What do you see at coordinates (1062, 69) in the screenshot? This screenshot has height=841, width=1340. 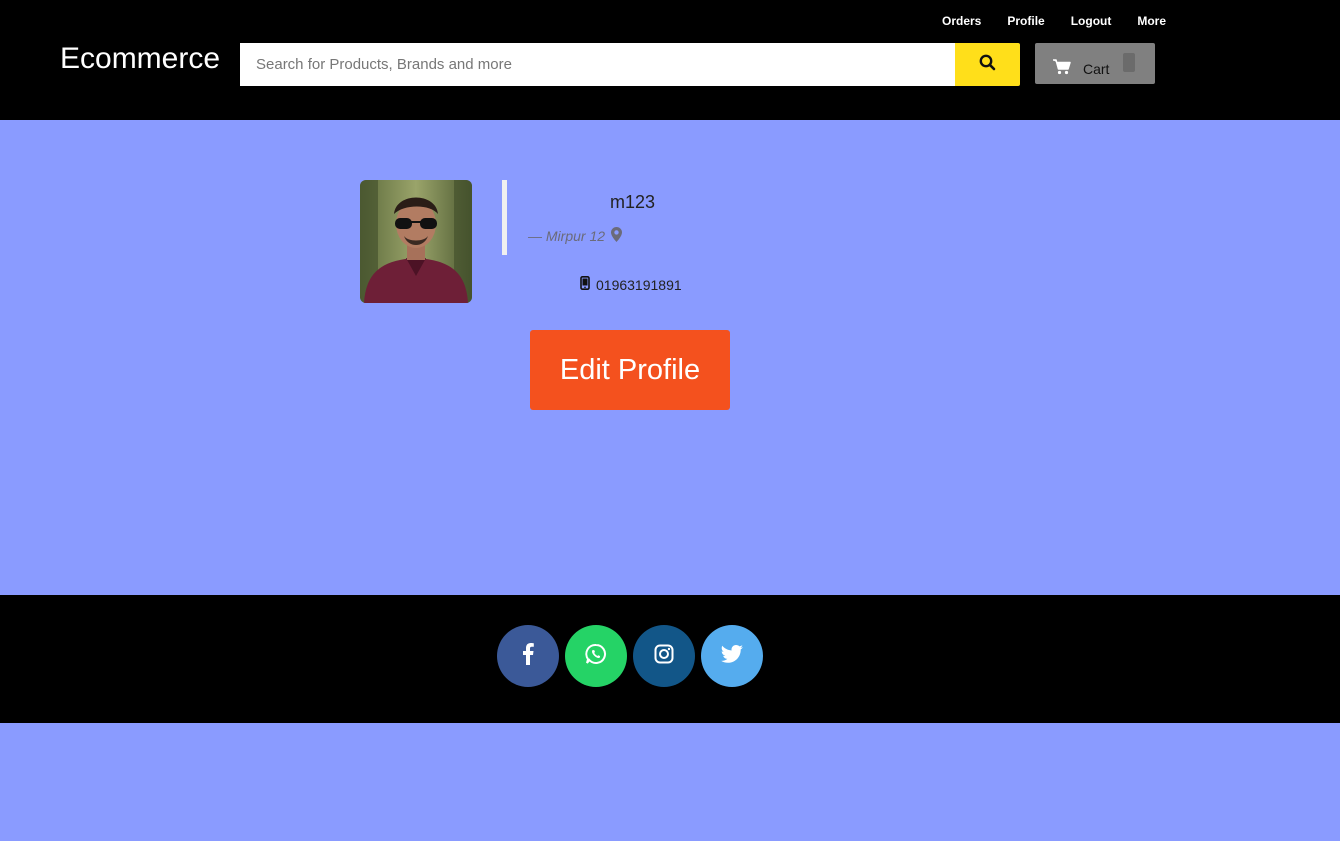 I see `cart-icon` at bounding box center [1062, 69].